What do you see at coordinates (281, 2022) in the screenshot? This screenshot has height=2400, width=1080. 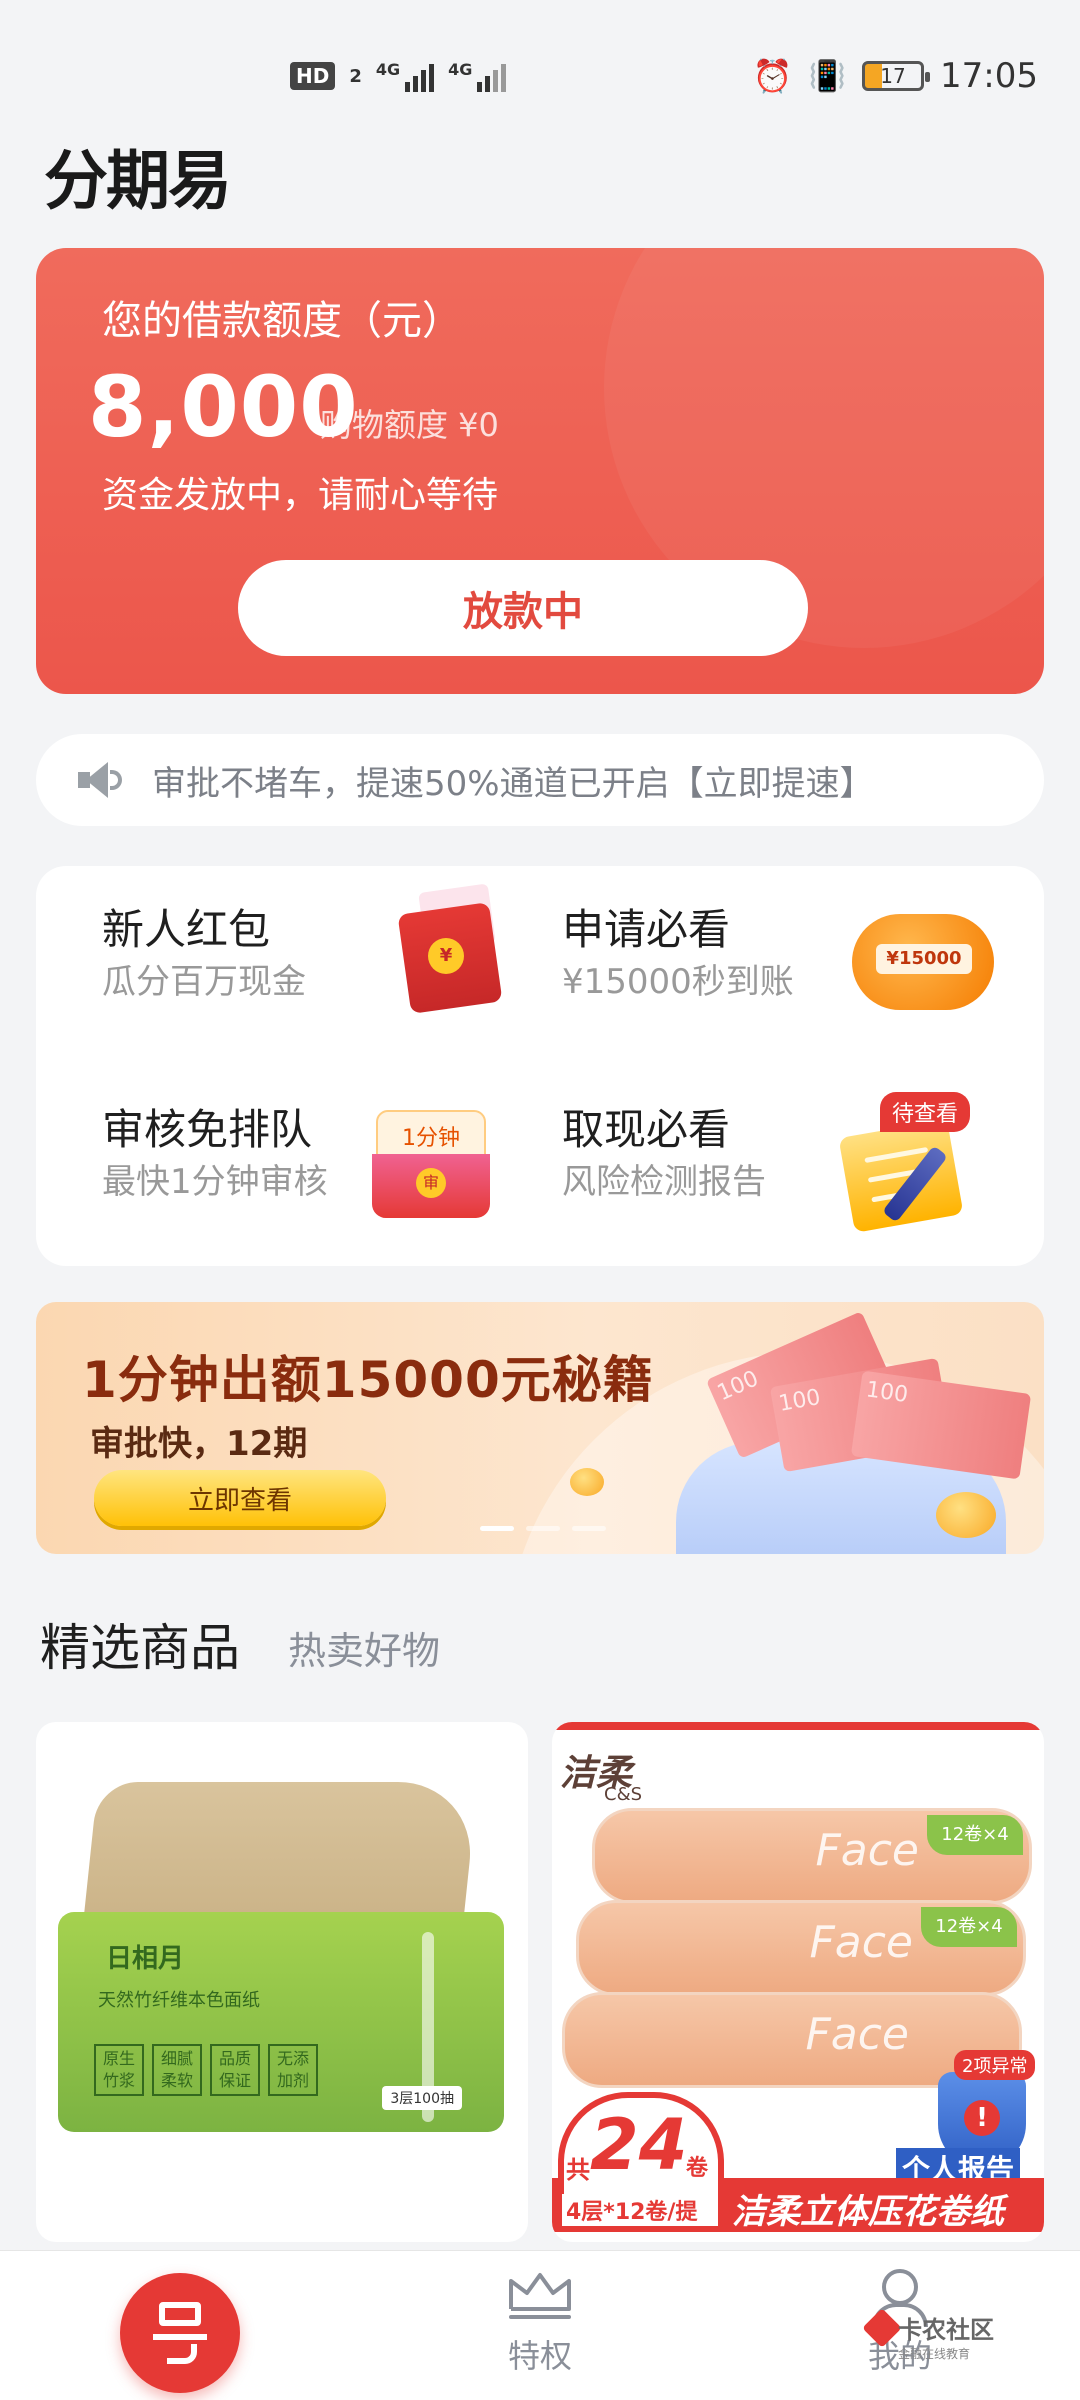 I see `tissue-box-illustration: 日相月 天然竹纤维本色面纸 原生竹浆 细腻柔软 品质保证 无添加剂 3层100抽` at bounding box center [281, 2022].